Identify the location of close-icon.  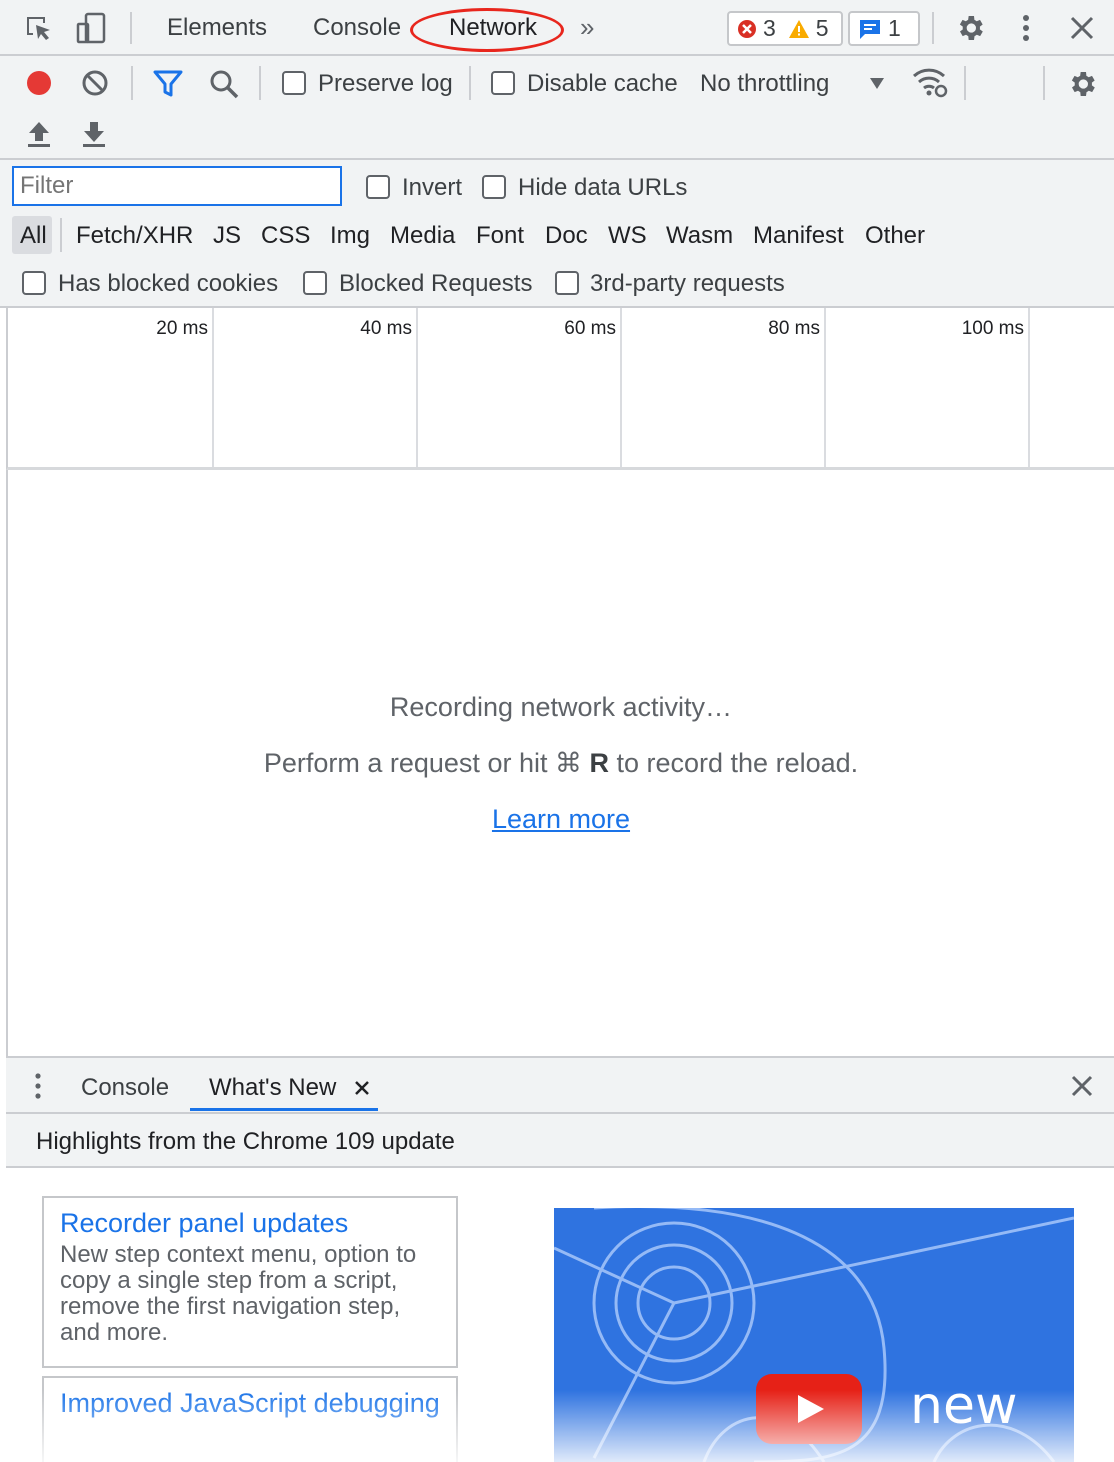
(1082, 28).